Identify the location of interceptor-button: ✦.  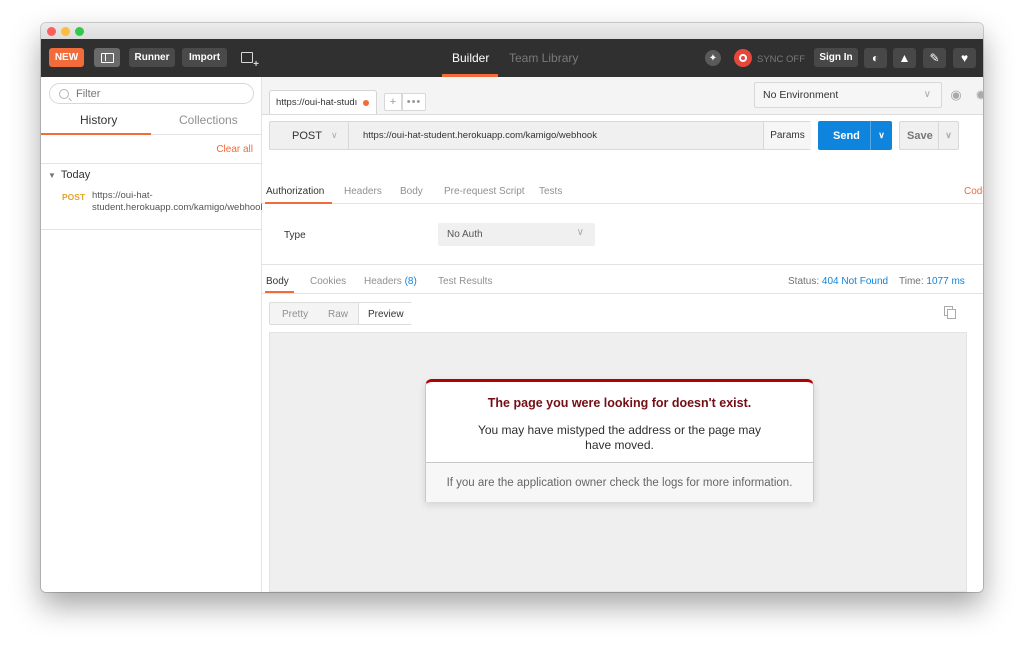
(713, 58).